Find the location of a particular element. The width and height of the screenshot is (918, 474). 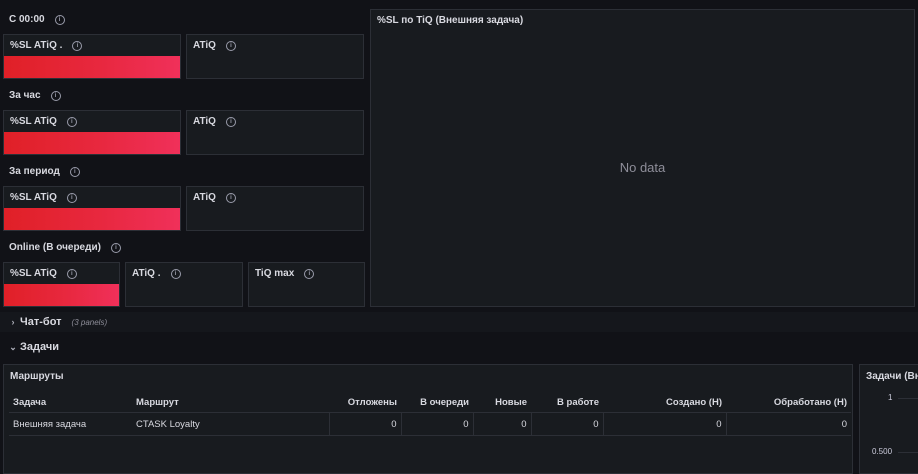

row-title: Чат-бот is located at coordinates (41, 322).